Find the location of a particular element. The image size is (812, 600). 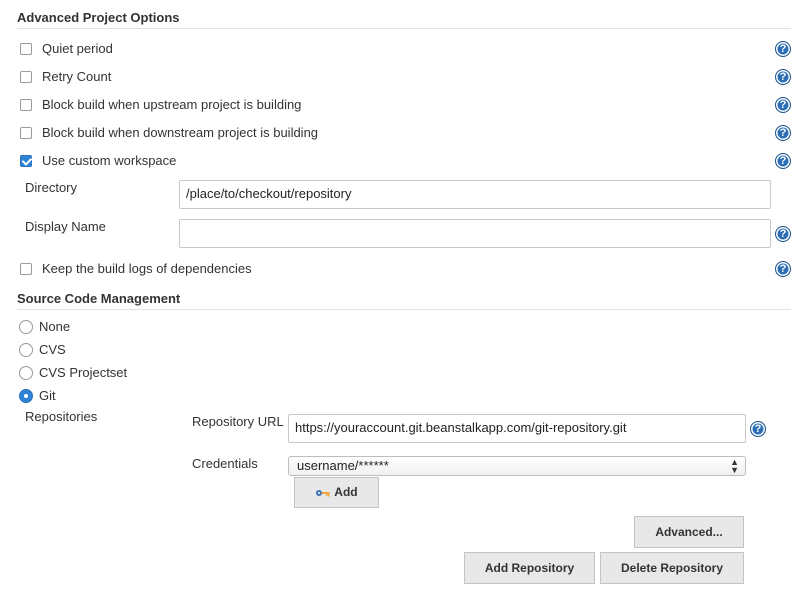

add-repository-button: Add Repository is located at coordinates (529, 568).